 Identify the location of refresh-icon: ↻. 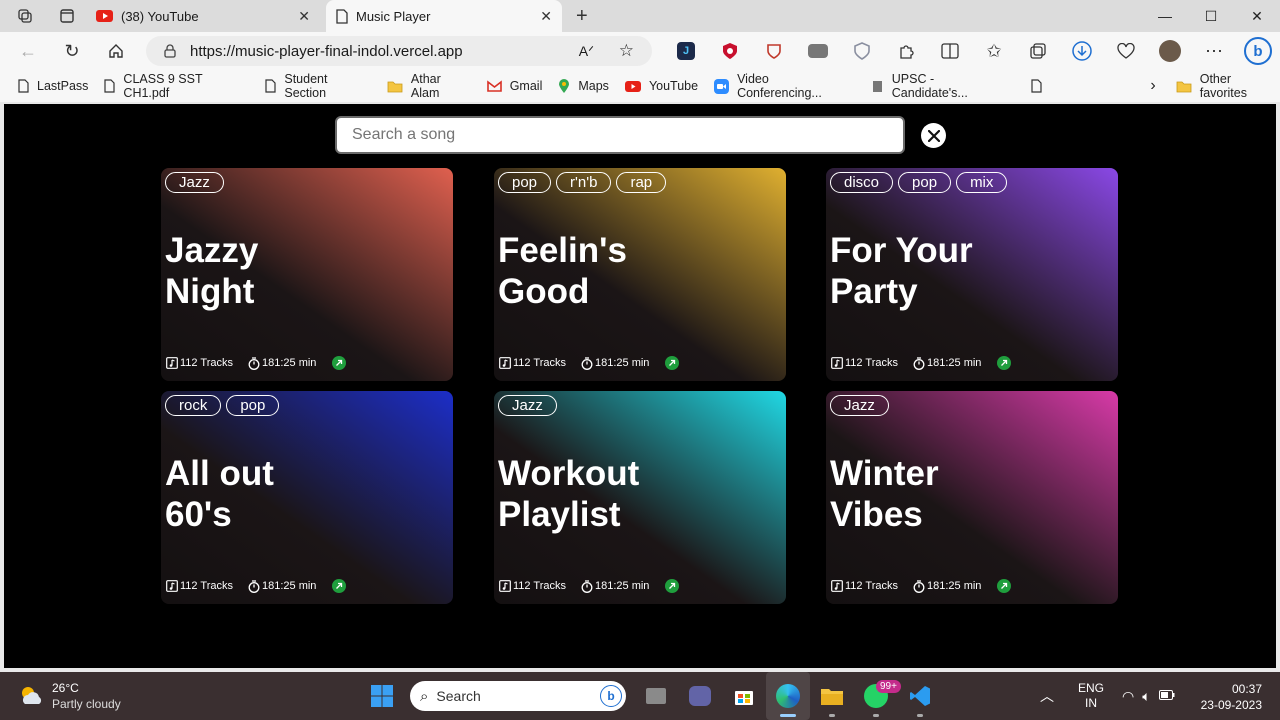
(72, 51).